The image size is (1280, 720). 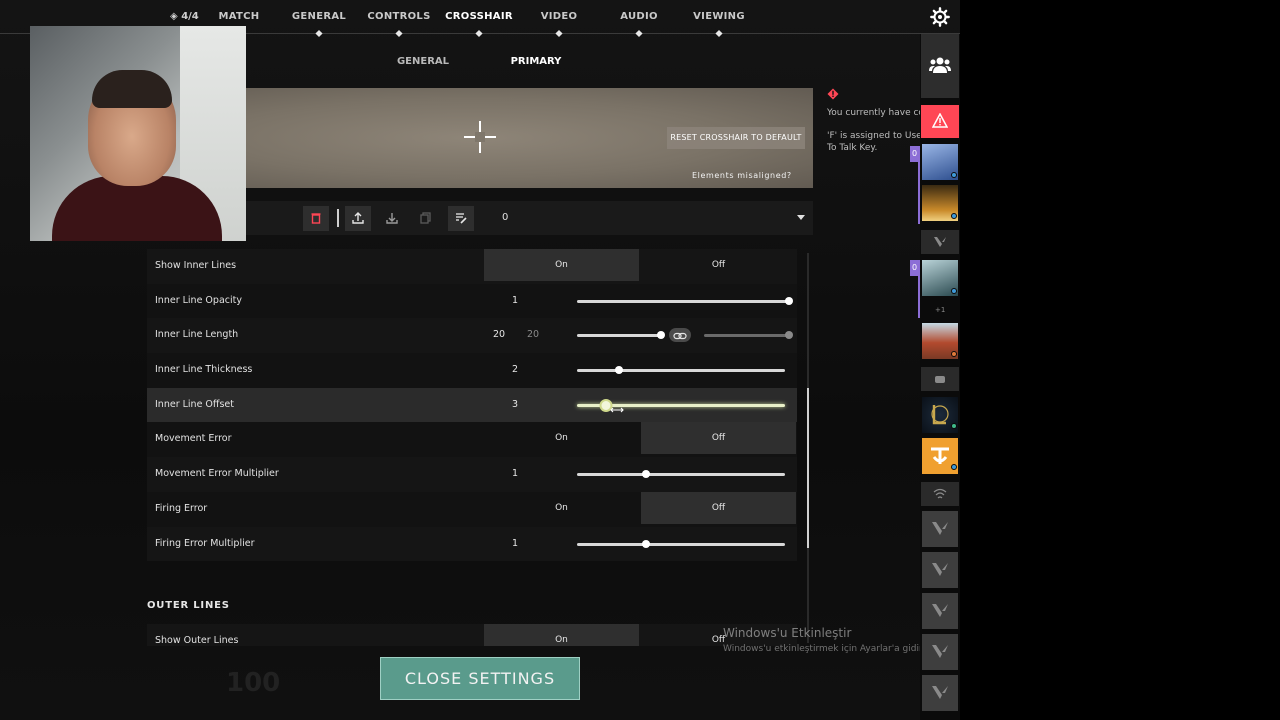 I want to click on download-icon, so click(x=392, y=218).